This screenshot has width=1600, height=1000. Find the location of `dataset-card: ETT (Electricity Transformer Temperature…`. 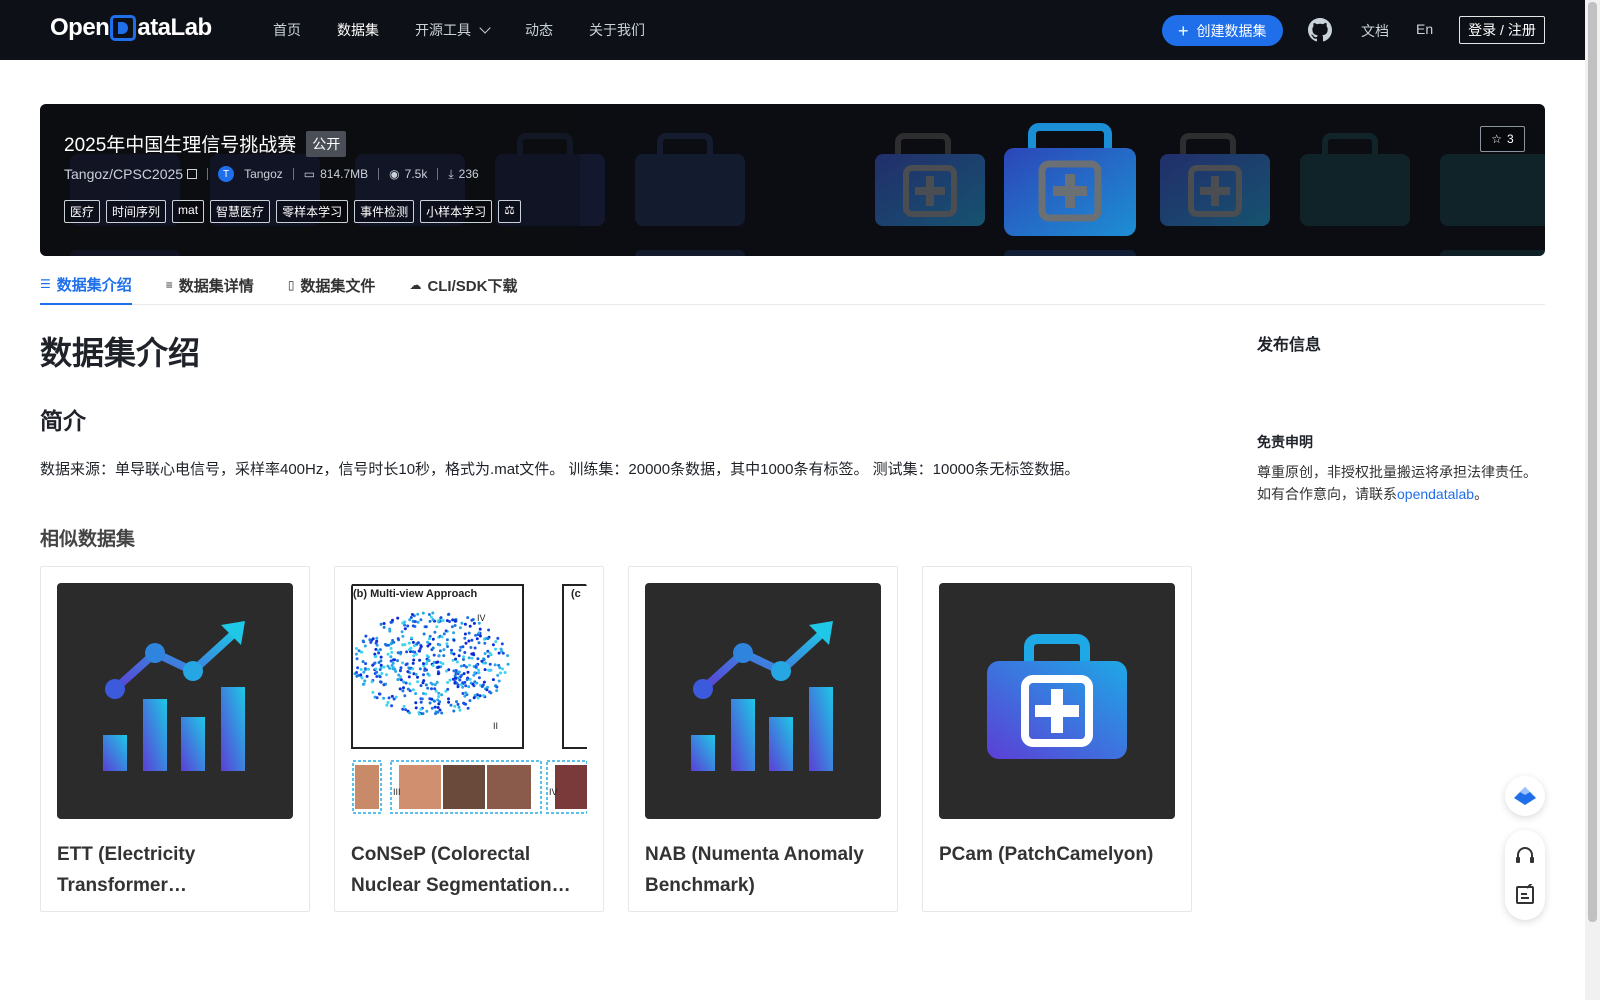

dataset-card: ETT (Electricity Transformer Temperature… is located at coordinates (175, 739).